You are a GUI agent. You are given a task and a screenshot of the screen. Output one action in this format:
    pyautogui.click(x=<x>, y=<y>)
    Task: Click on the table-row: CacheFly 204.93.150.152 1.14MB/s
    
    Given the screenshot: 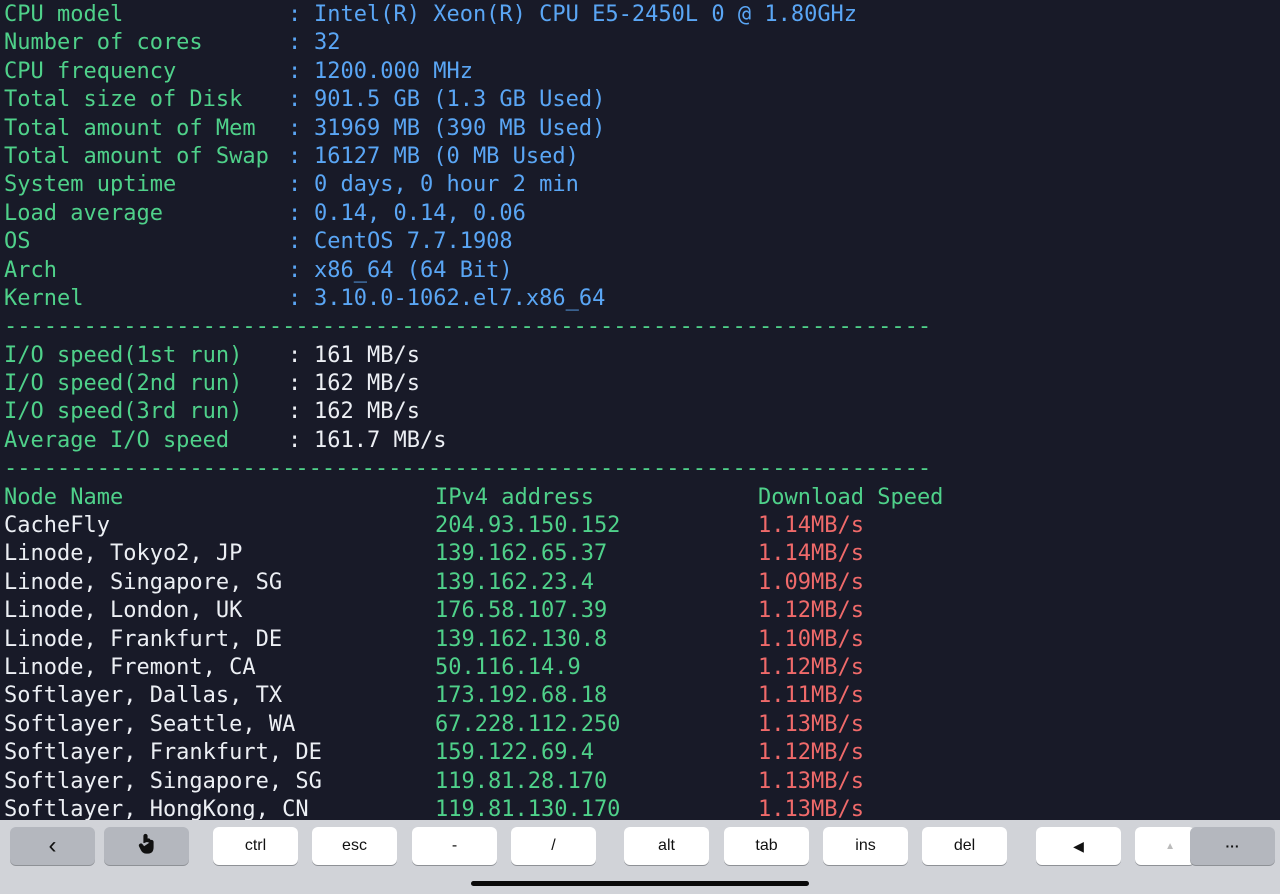 What is the action you would take?
    pyautogui.click(x=642, y=526)
    